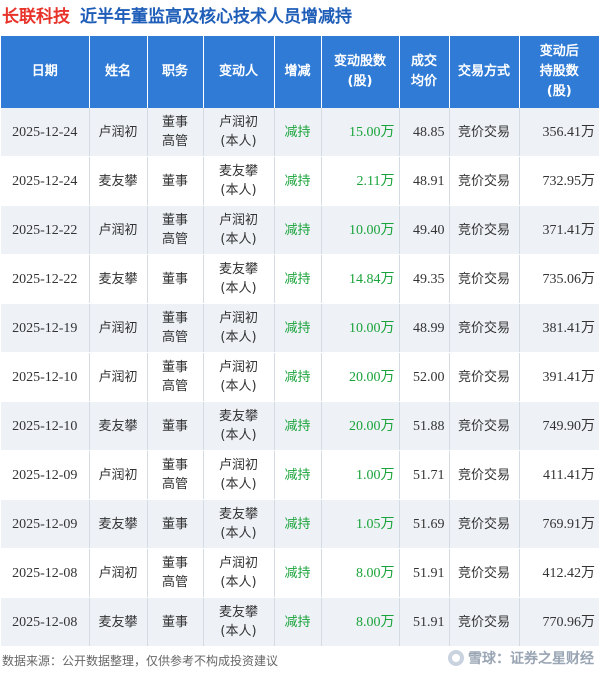 Image resolution: width=600 pixels, height=679 pixels. What do you see at coordinates (424, 377) in the screenshot?
I see `cell-price: 52.00` at bounding box center [424, 377].